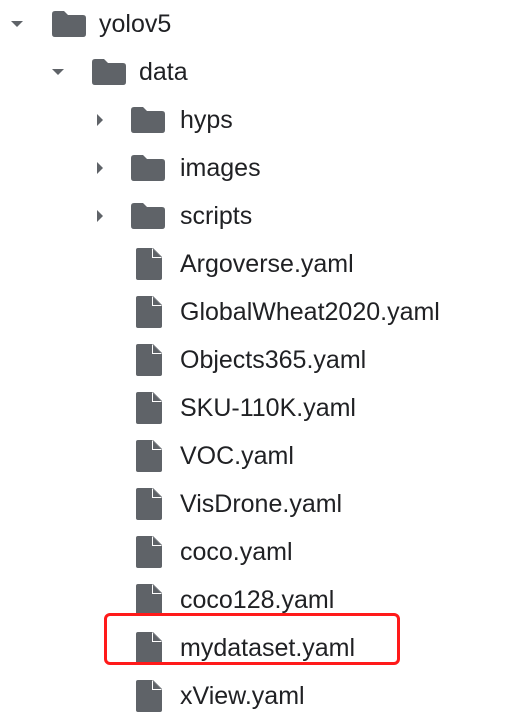  Describe the element at coordinates (220, 168) in the screenshot. I see `tree-item-label: images` at that location.